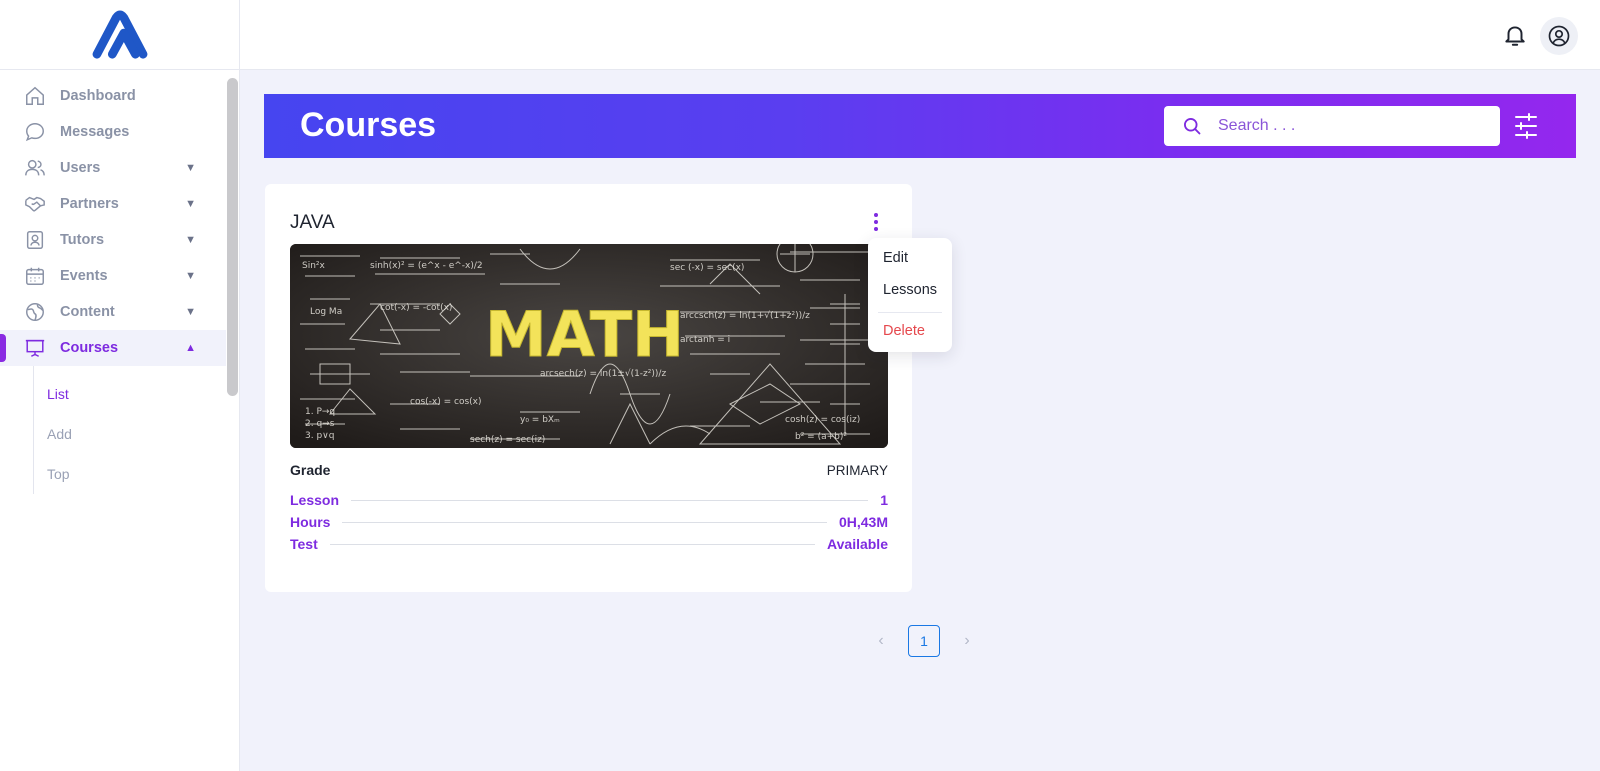  What do you see at coordinates (314, 266) in the screenshot?
I see `svg-text: Sin²x` at bounding box center [314, 266].